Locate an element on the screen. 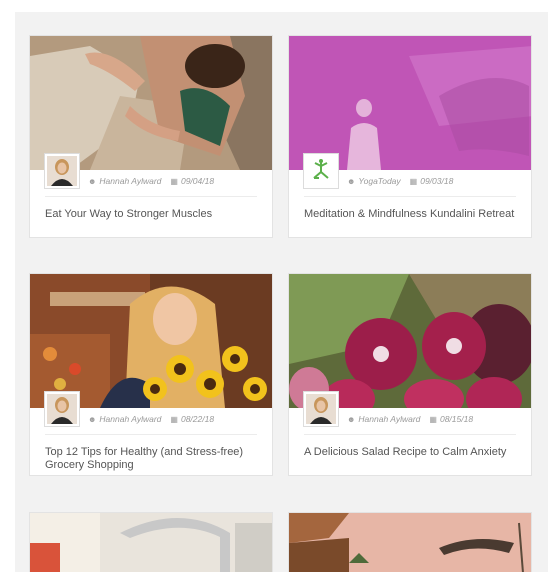 The height and width of the screenshot is (585, 557). post-image-red-onions is located at coordinates (410, 341).